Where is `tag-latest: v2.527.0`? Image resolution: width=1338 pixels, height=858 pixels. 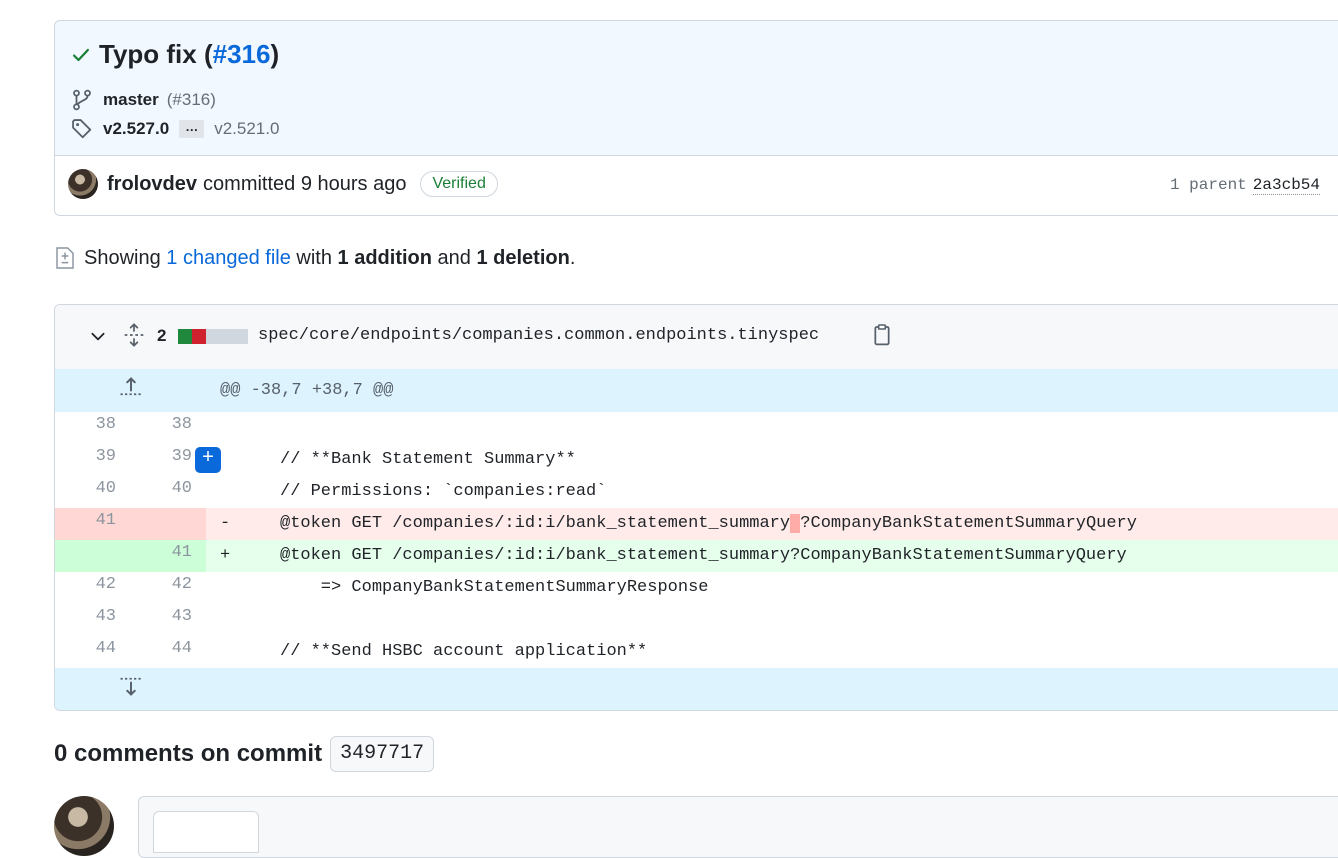
tag-latest: v2.527.0 is located at coordinates (136, 129).